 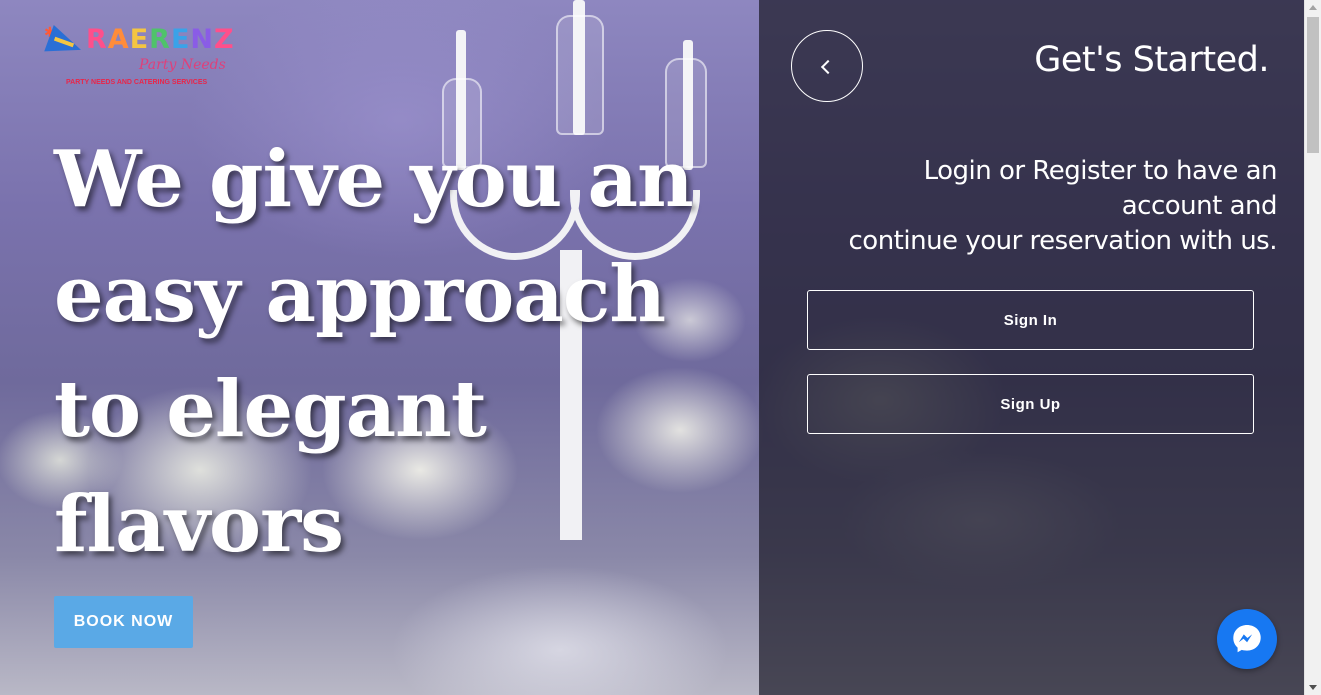 What do you see at coordinates (1313, 7) in the screenshot?
I see `scroll-up-icon` at bounding box center [1313, 7].